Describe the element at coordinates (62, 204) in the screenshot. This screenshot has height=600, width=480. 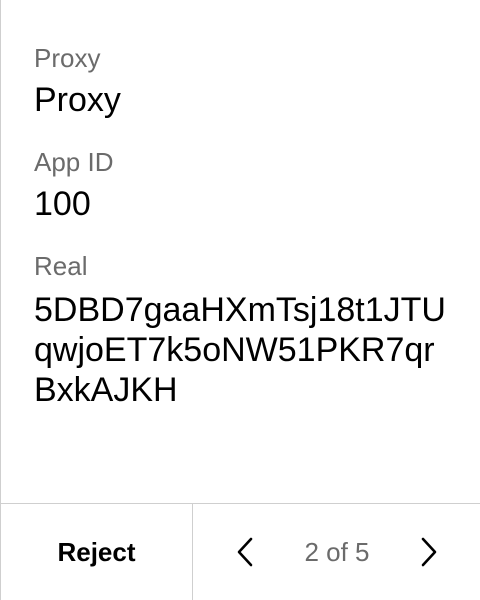
I see `field-value: 100` at that location.